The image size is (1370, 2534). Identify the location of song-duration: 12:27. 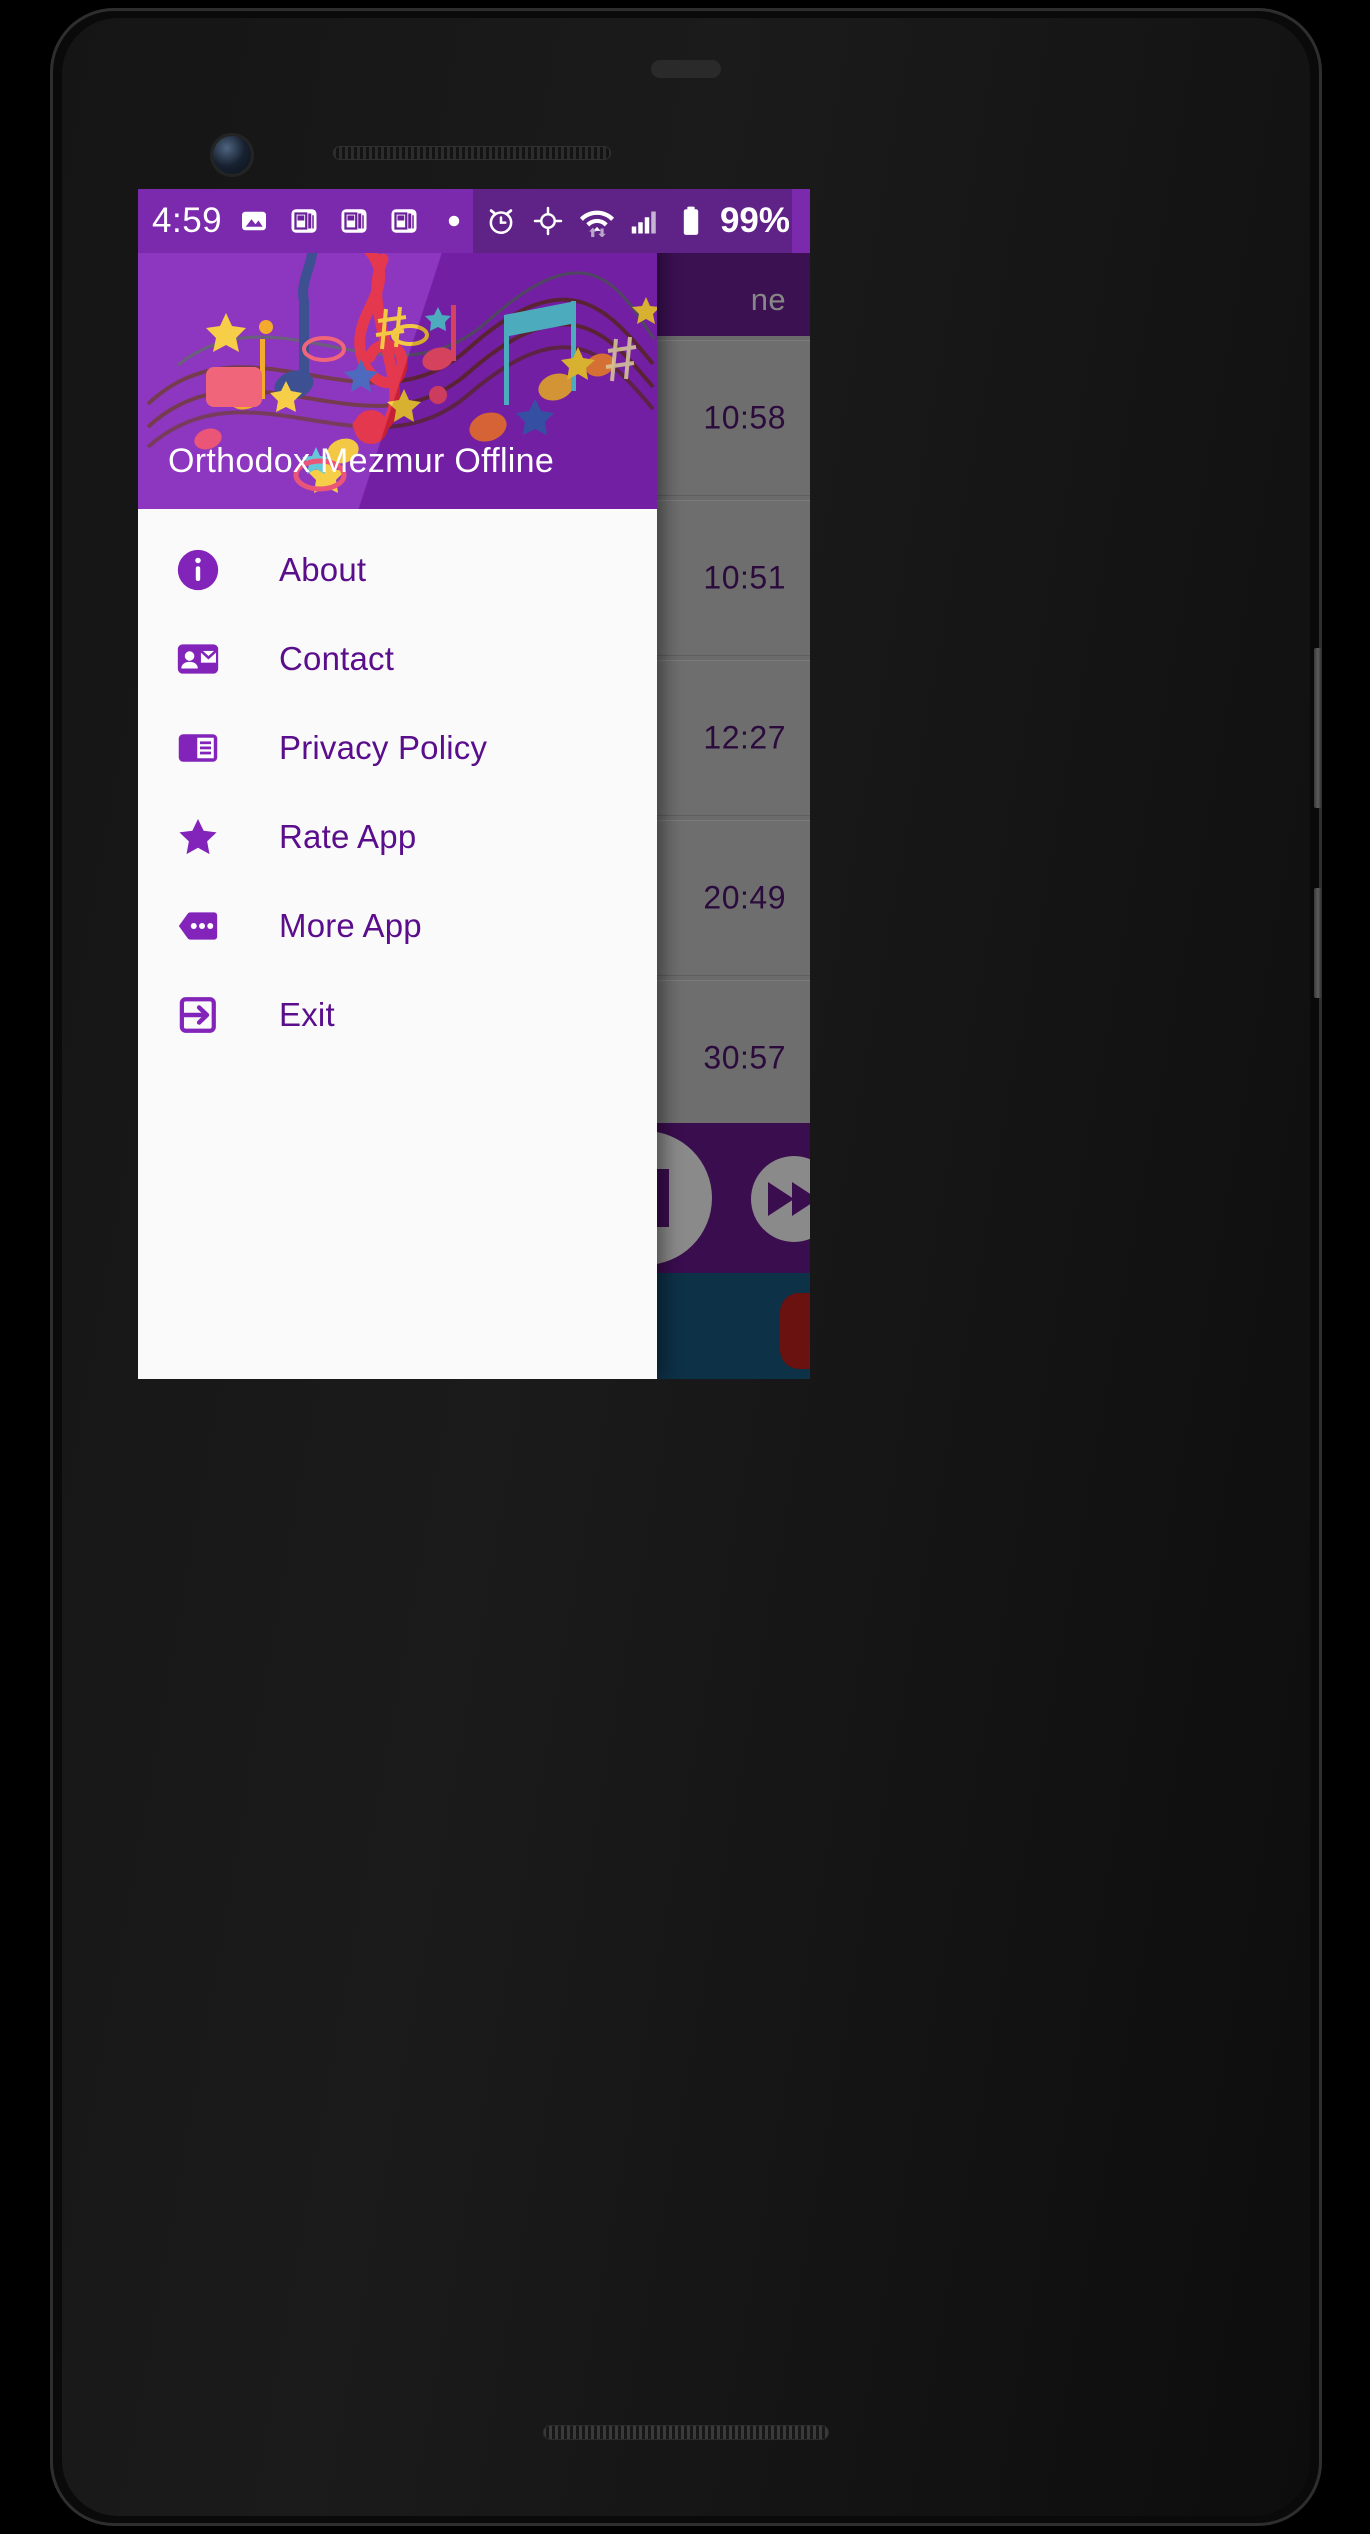
(744, 737).